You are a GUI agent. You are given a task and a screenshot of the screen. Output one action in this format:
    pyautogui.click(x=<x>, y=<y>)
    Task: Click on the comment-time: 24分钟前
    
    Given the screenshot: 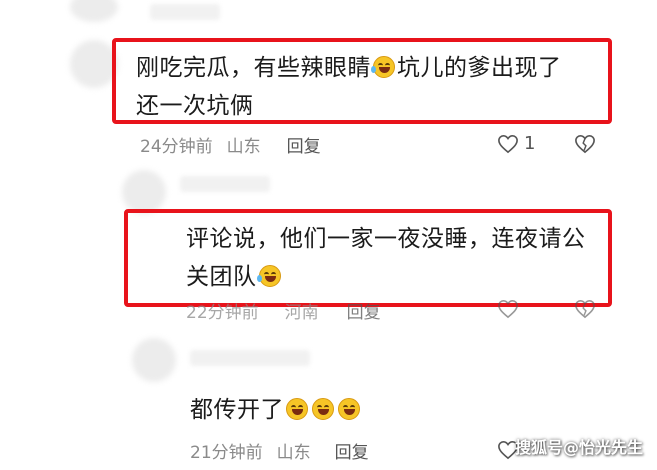 What is the action you would take?
    pyautogui.click(x=176, y=147)
    